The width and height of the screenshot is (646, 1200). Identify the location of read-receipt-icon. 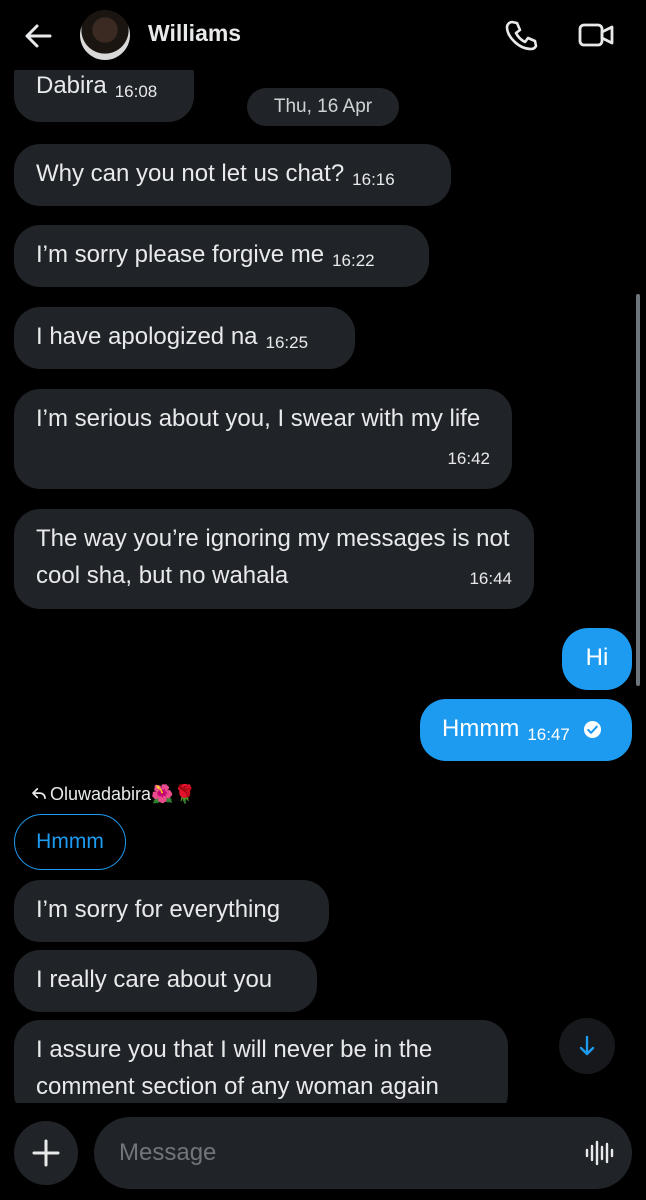
(592, 729).